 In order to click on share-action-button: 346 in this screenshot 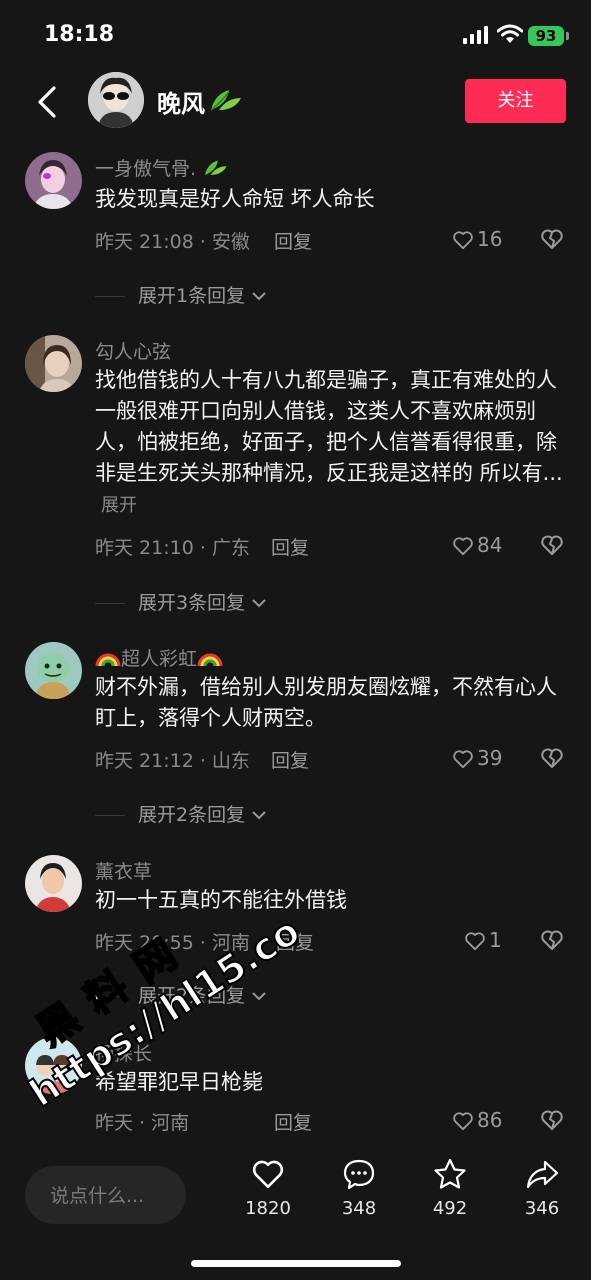, I will do `click(542, 1188)`.